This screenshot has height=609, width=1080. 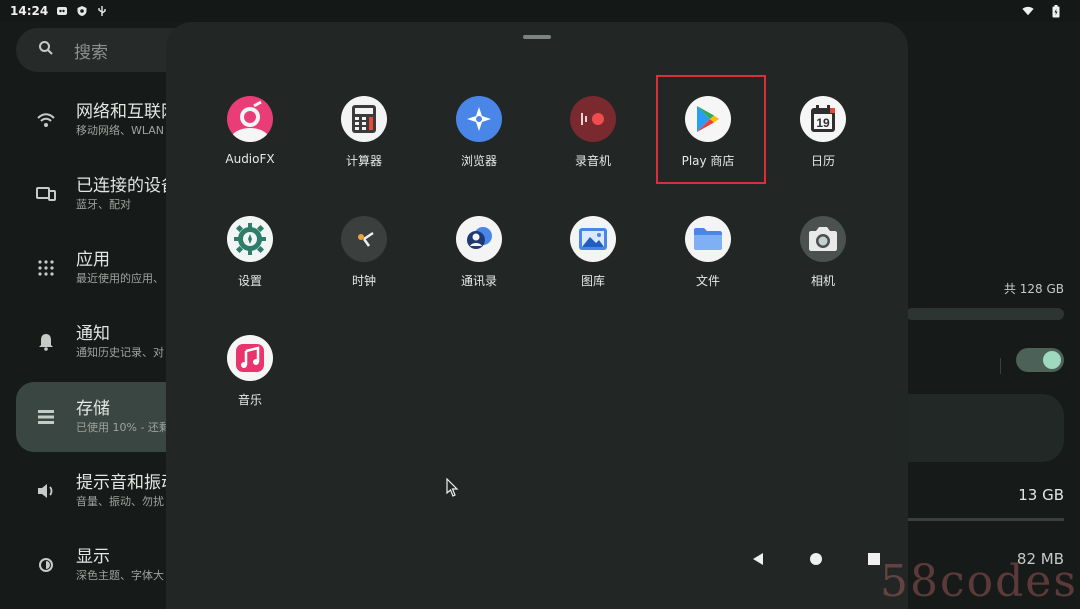 I want to click on app-label: 设置, so click(x=249, y=281).